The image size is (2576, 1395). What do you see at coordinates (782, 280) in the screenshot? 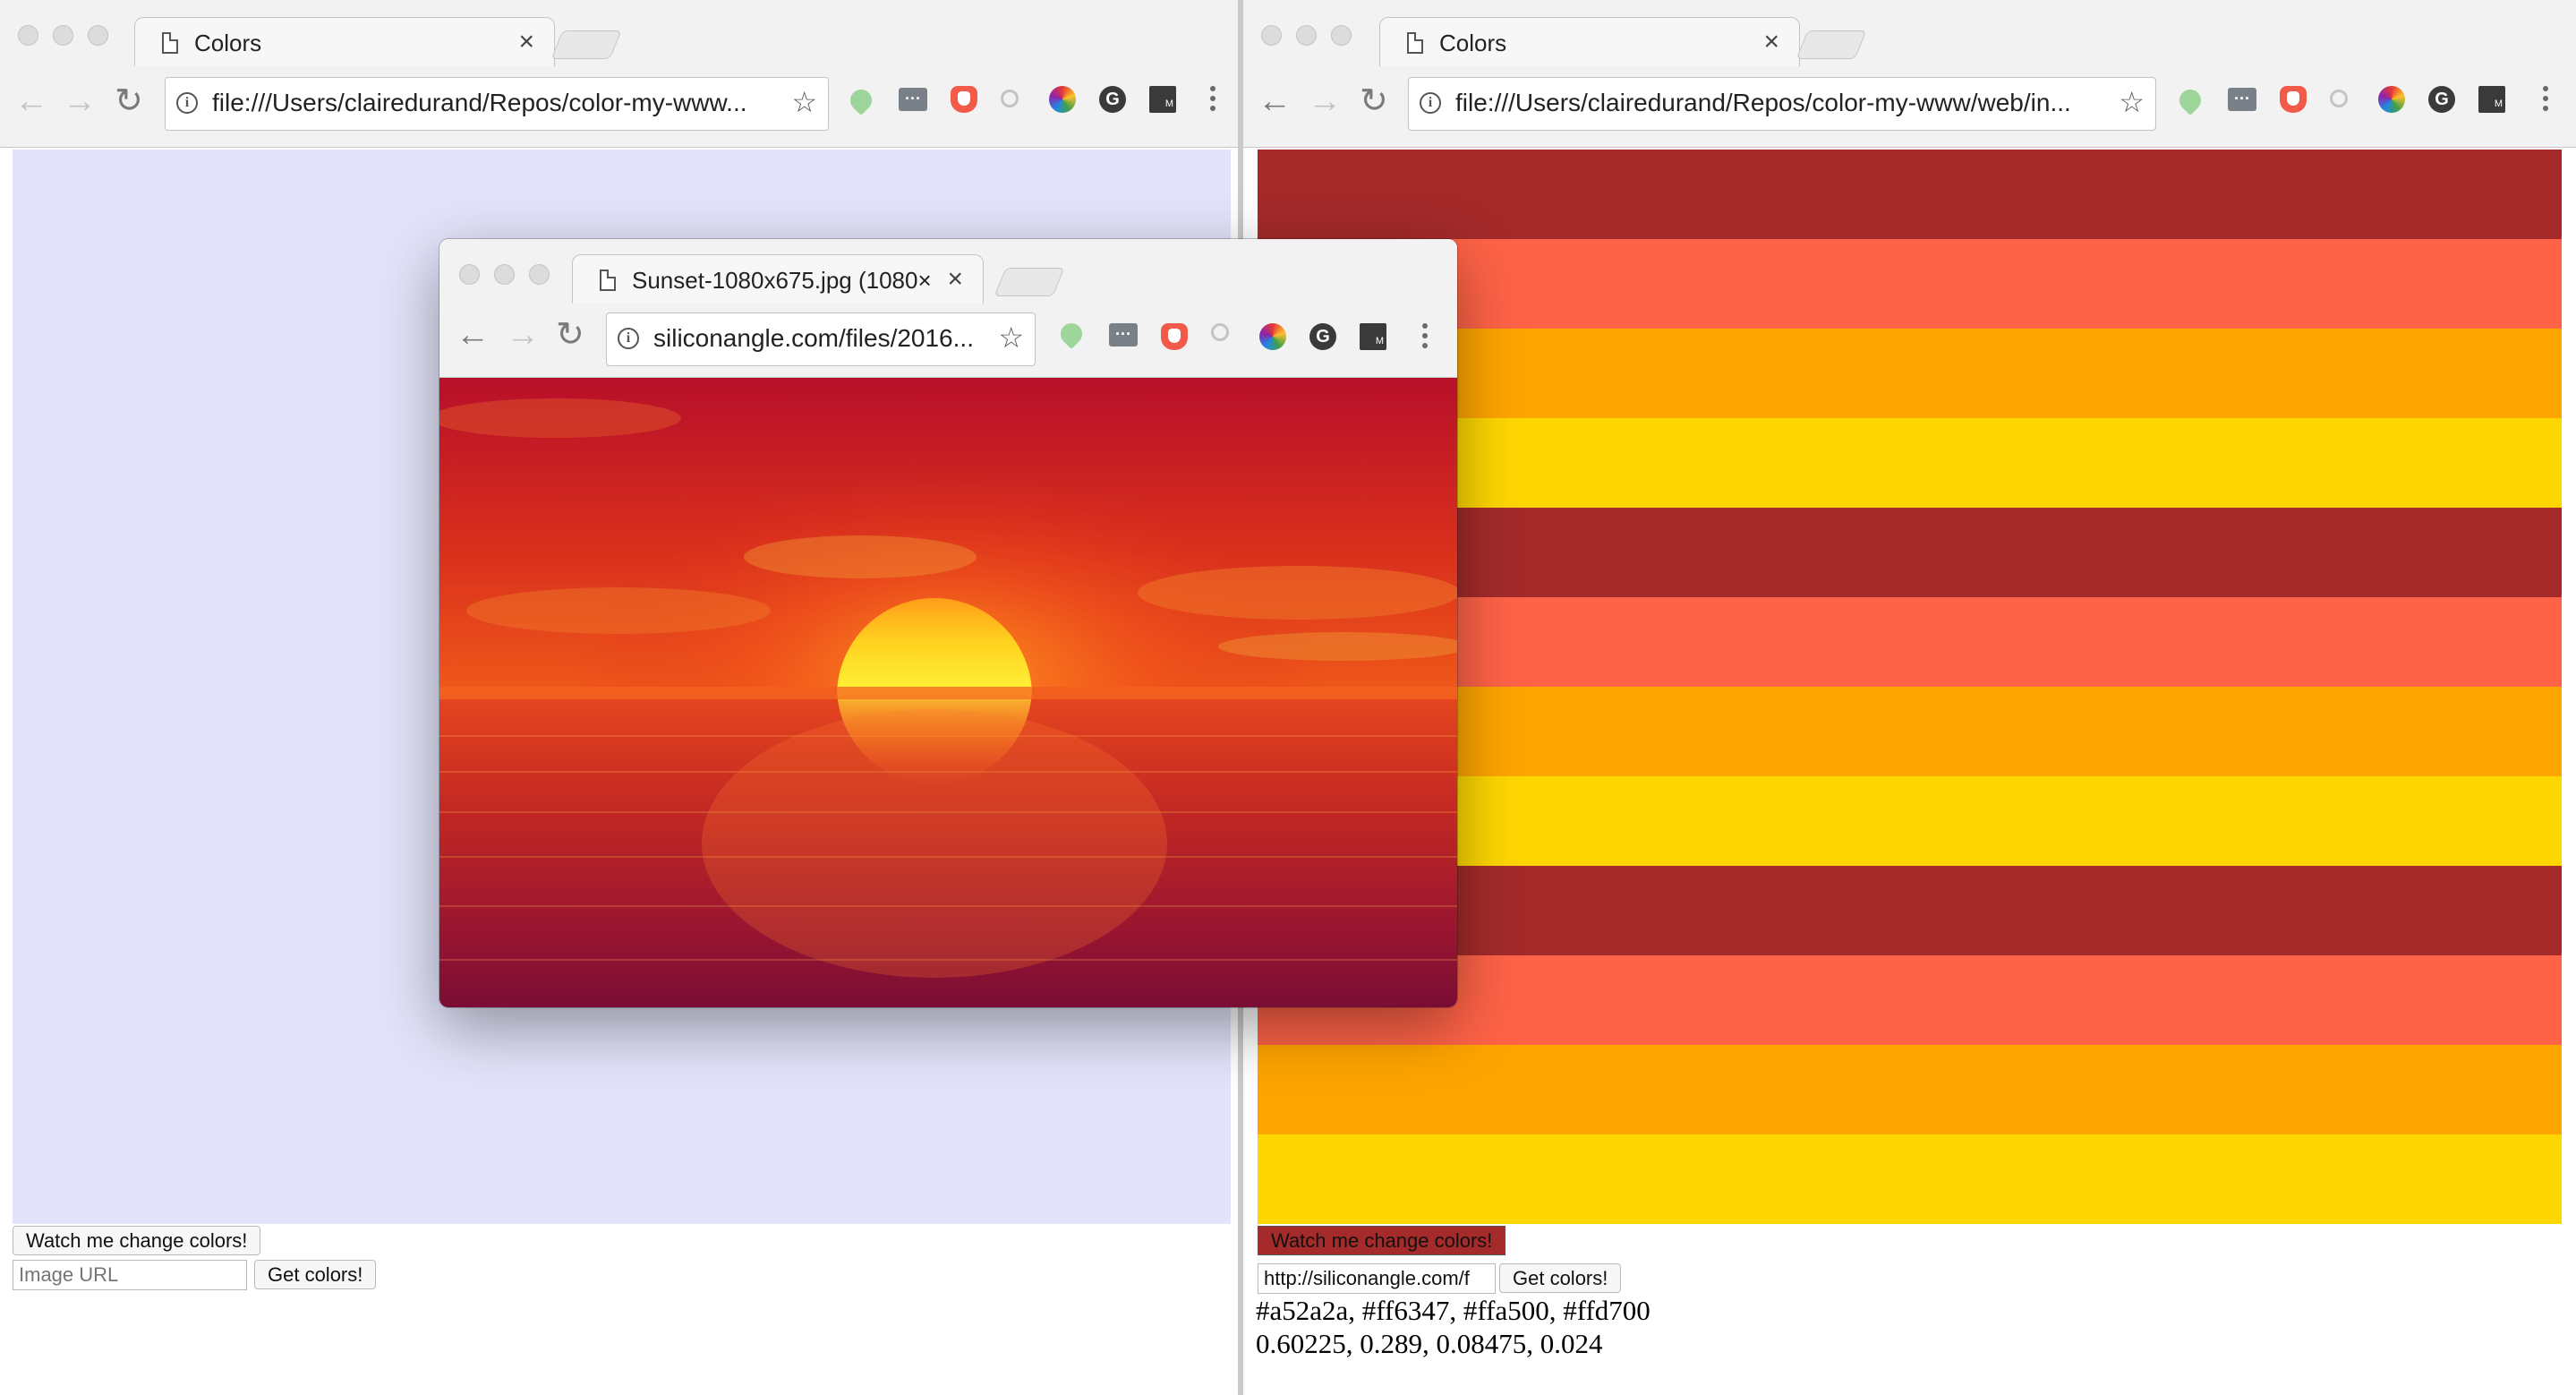
I see `tab-title: Sunset-1080x675.jpg (1080×` at bounding box center [782, 280].